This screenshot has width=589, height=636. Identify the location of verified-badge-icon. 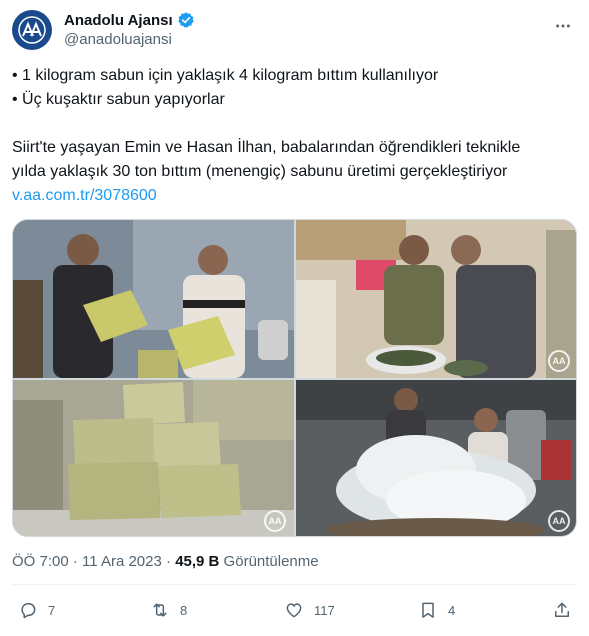
(185, 20).